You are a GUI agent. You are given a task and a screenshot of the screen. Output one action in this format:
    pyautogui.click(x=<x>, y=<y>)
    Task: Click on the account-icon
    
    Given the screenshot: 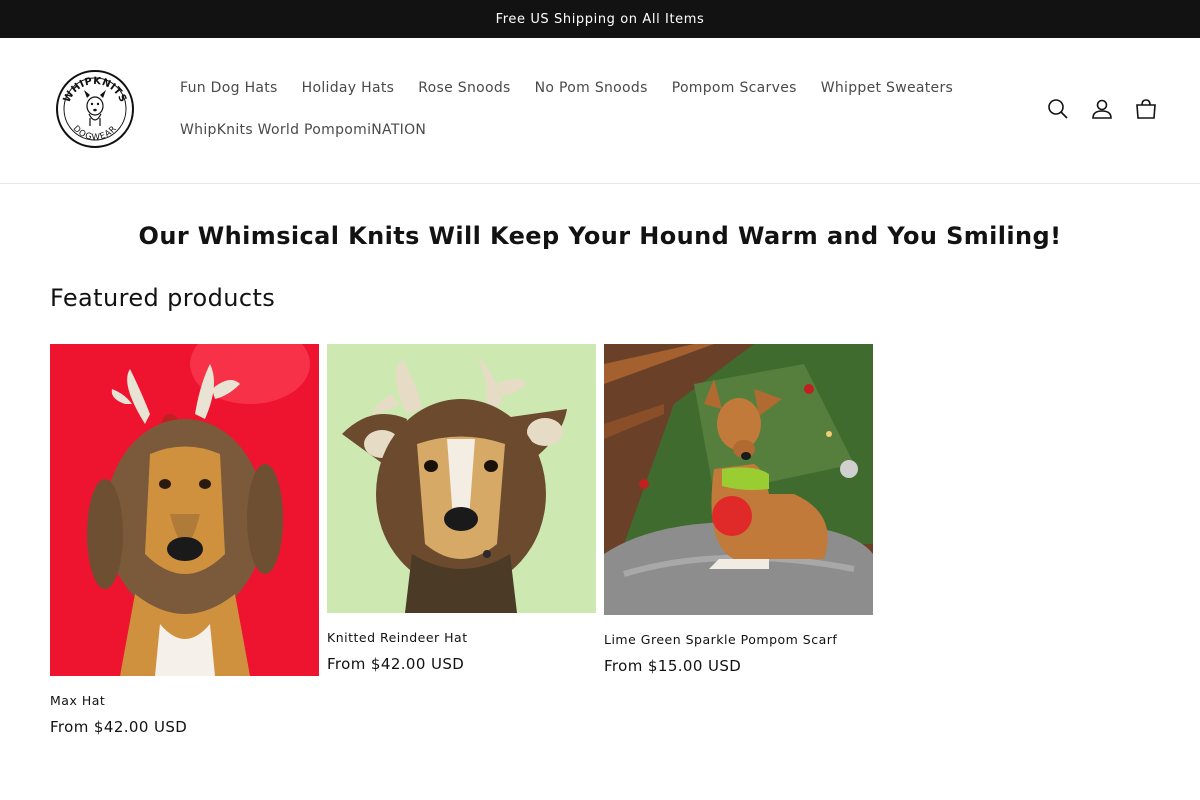 What is the action you would take?
    pyautogui.click(x=1102, y=109)
    